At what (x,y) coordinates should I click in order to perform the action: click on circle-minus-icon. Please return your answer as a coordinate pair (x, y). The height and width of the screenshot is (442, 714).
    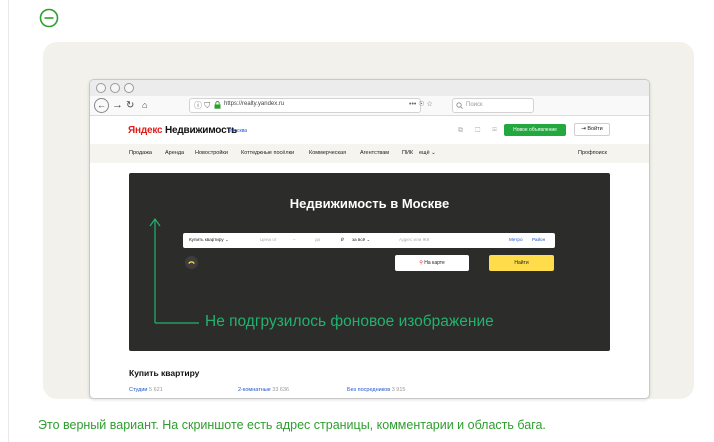
    Looking at the image, I should click on (49, 18).